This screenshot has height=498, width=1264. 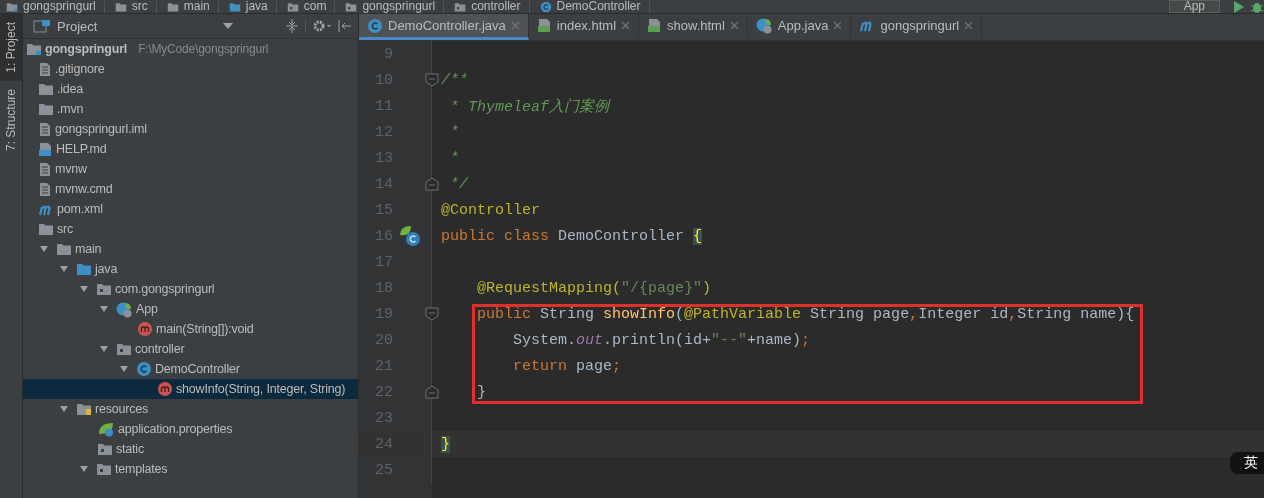 What do you see at coordinates (190, 349) in the screenshot?
I see `tree-row: controller` at bounding box center [190, 349].